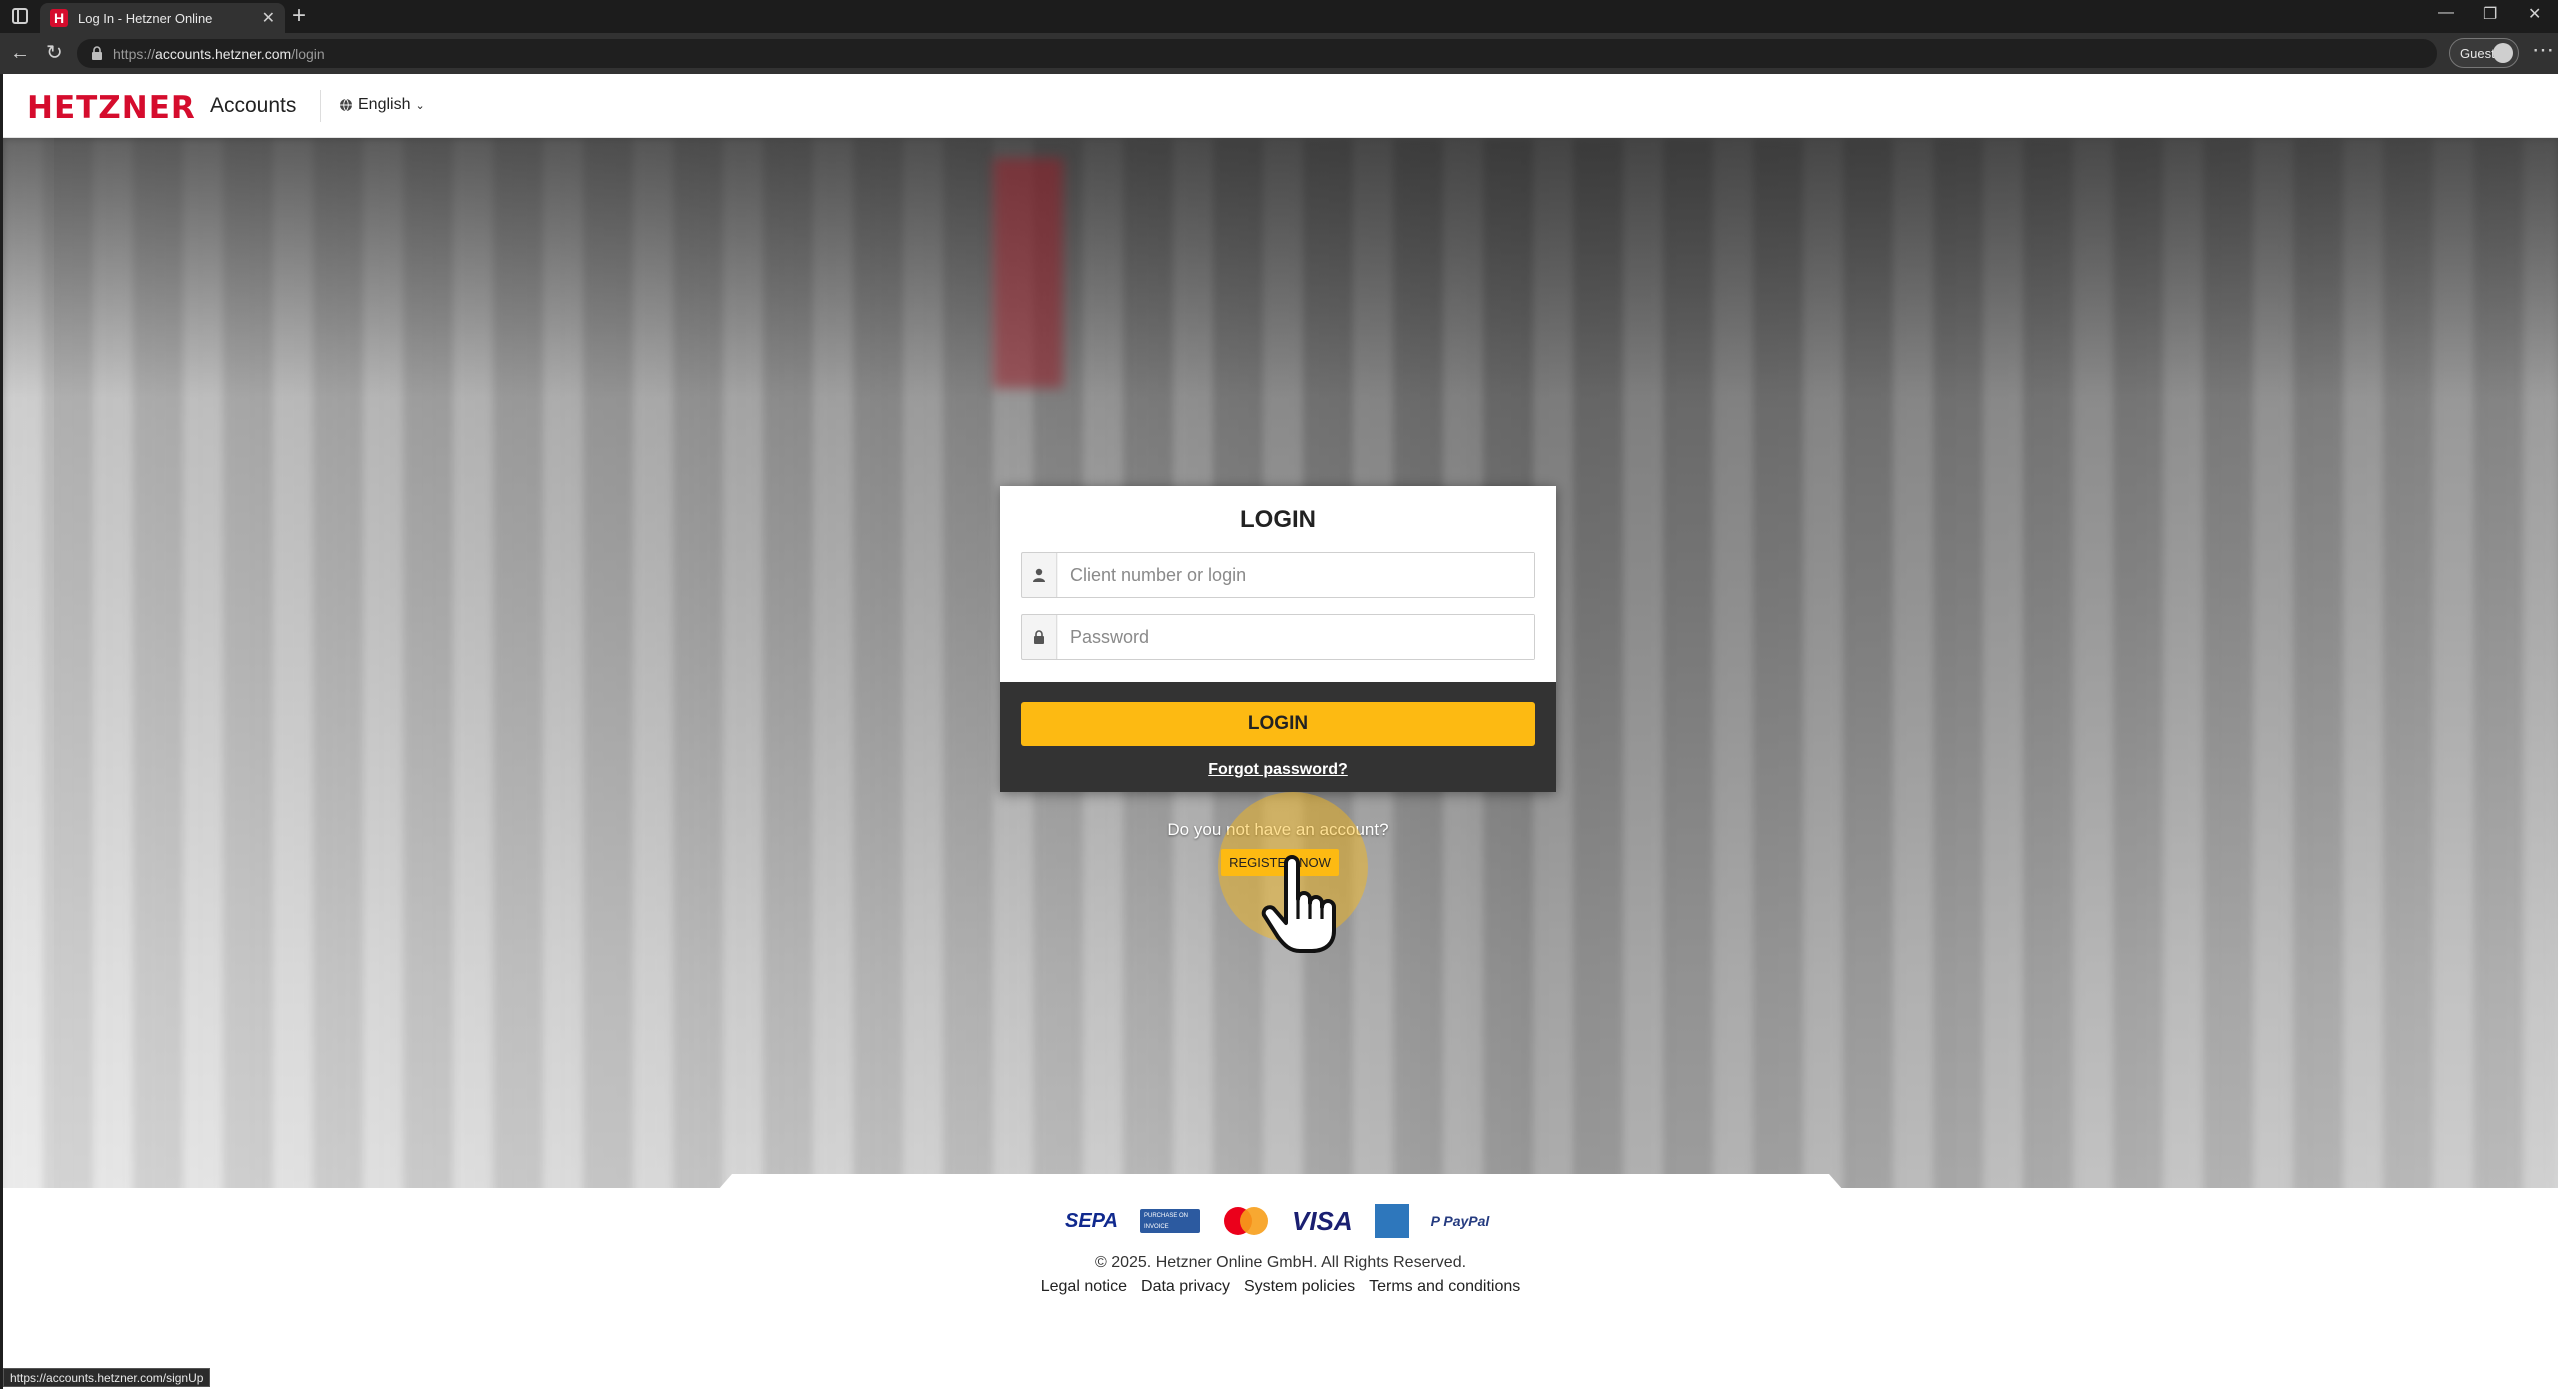  What do you see at coordinates (2543, 50) in the screenshot?
I see `browser-menu-icon: ⋯` at bounding box center [2543, 50].